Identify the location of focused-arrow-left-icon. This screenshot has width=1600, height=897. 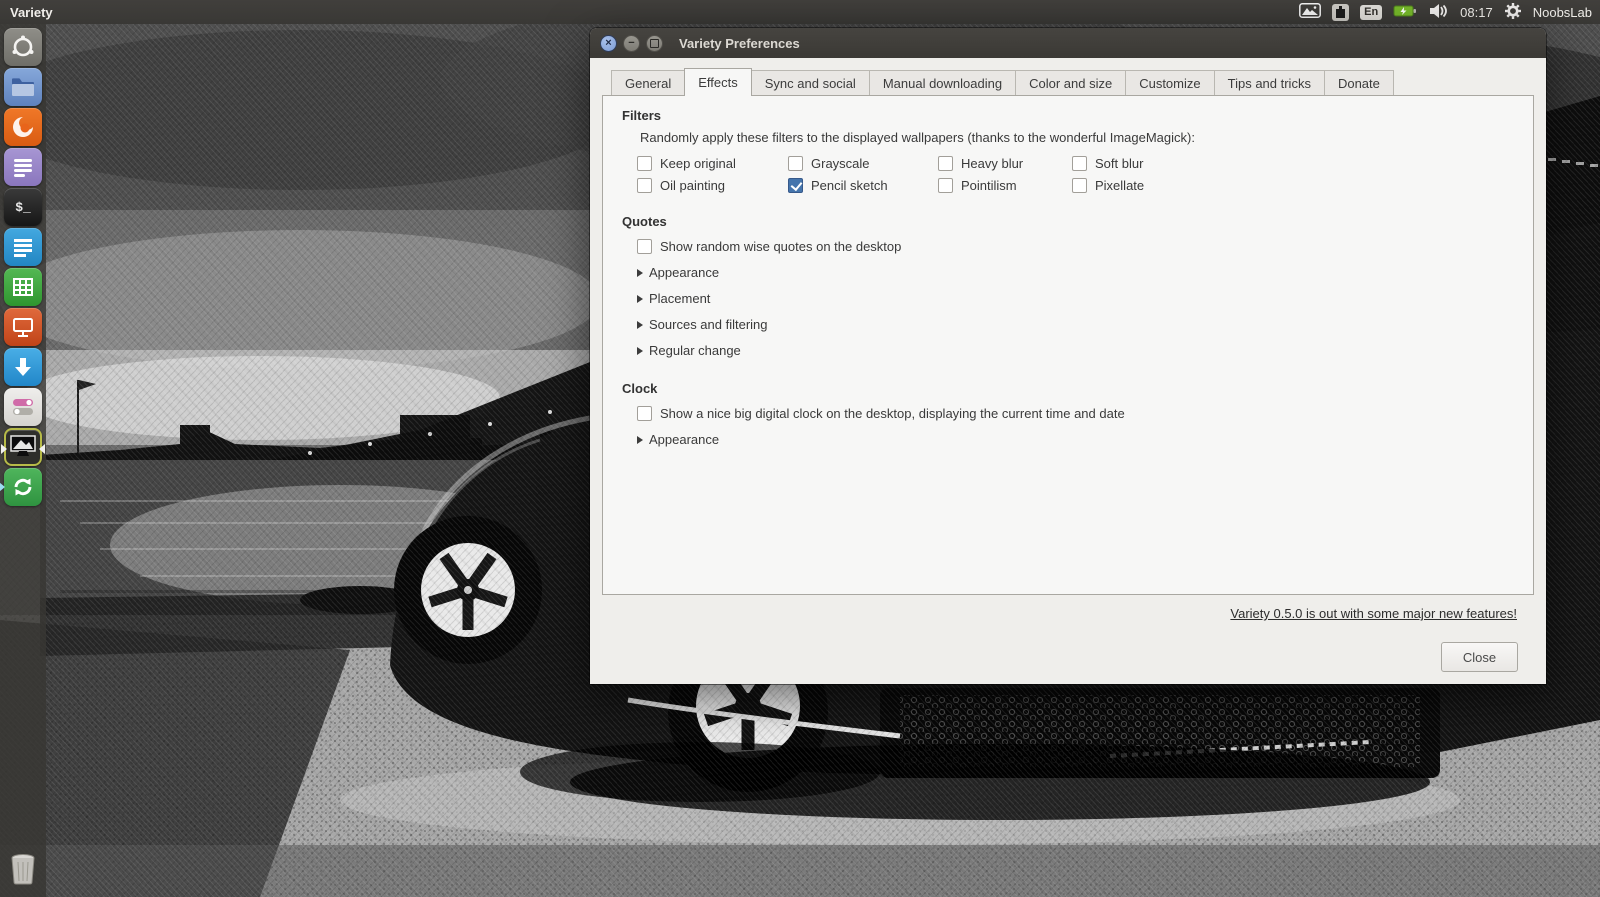
(4, 449).